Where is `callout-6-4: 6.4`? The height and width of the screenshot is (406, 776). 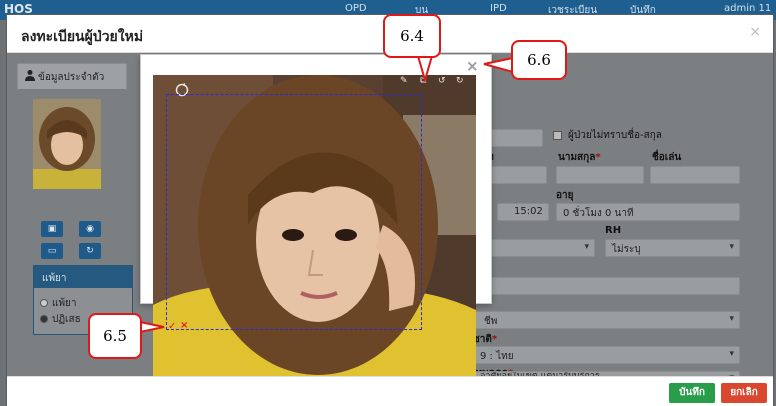
callout-6-4: 6.4 is located at coordinates (412, 36).